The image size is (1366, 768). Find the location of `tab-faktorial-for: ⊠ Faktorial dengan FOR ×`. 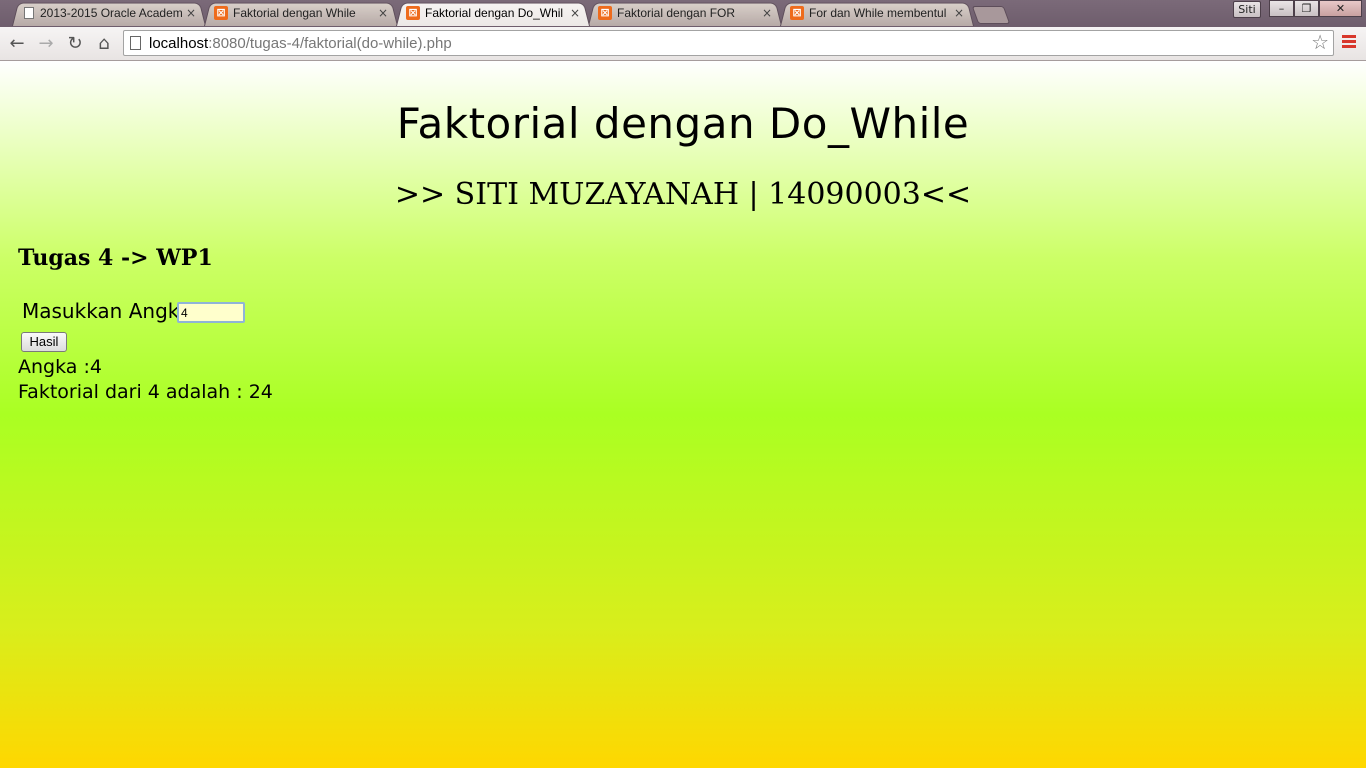

tab-faktorial-for: ⊠ Faktorial dengan FOR × is located at coordinates (686, 13).